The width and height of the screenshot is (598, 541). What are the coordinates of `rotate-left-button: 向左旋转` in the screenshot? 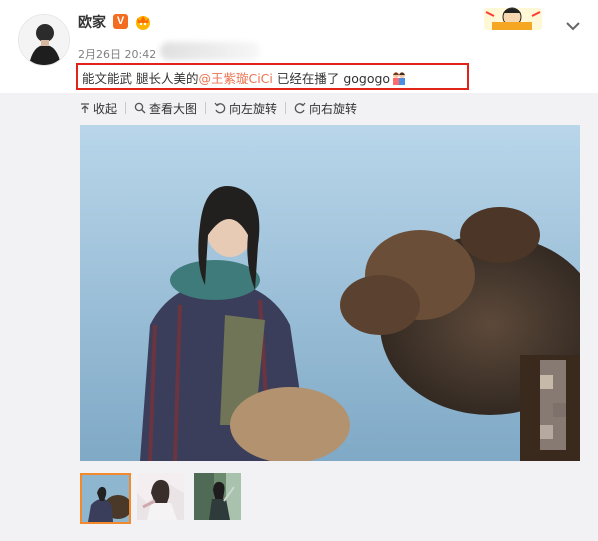 It's located at (245, 108).